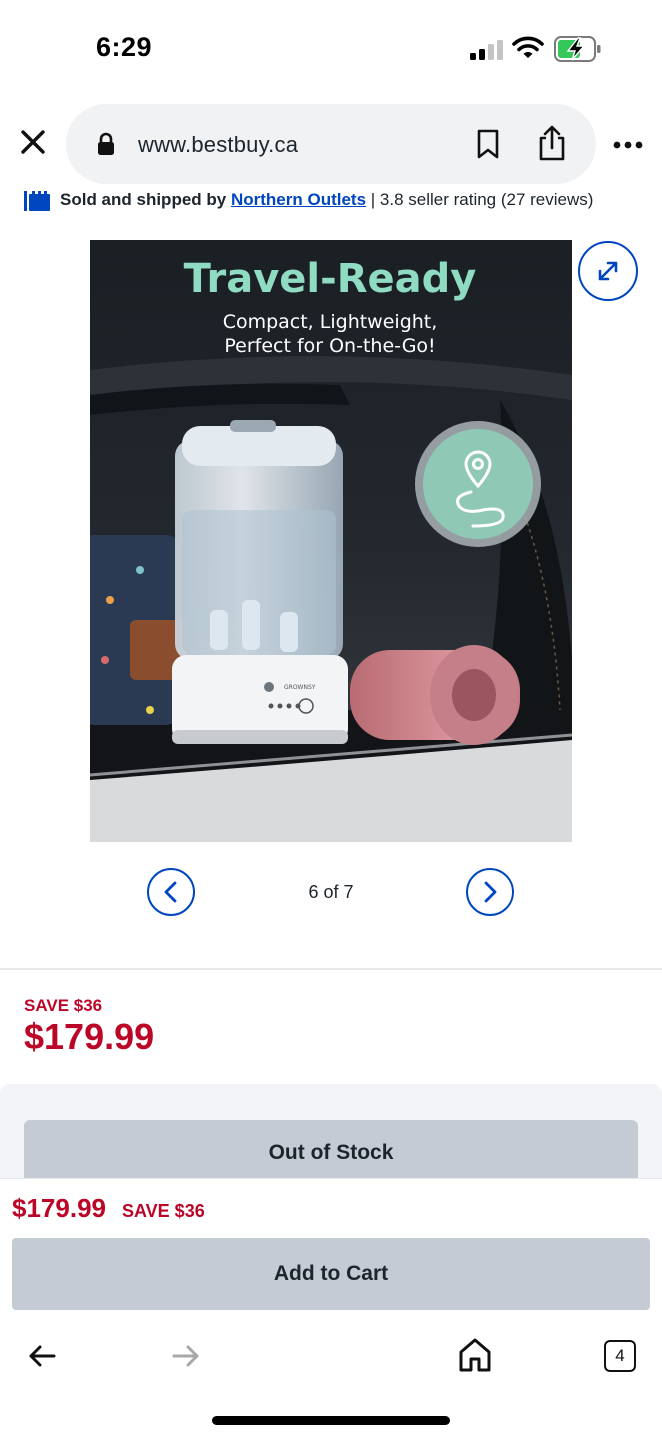 The image size is (662, 1440). I want to click on seller-rating: | 3.8 seller rating (27 reviews), so click(482, 199).